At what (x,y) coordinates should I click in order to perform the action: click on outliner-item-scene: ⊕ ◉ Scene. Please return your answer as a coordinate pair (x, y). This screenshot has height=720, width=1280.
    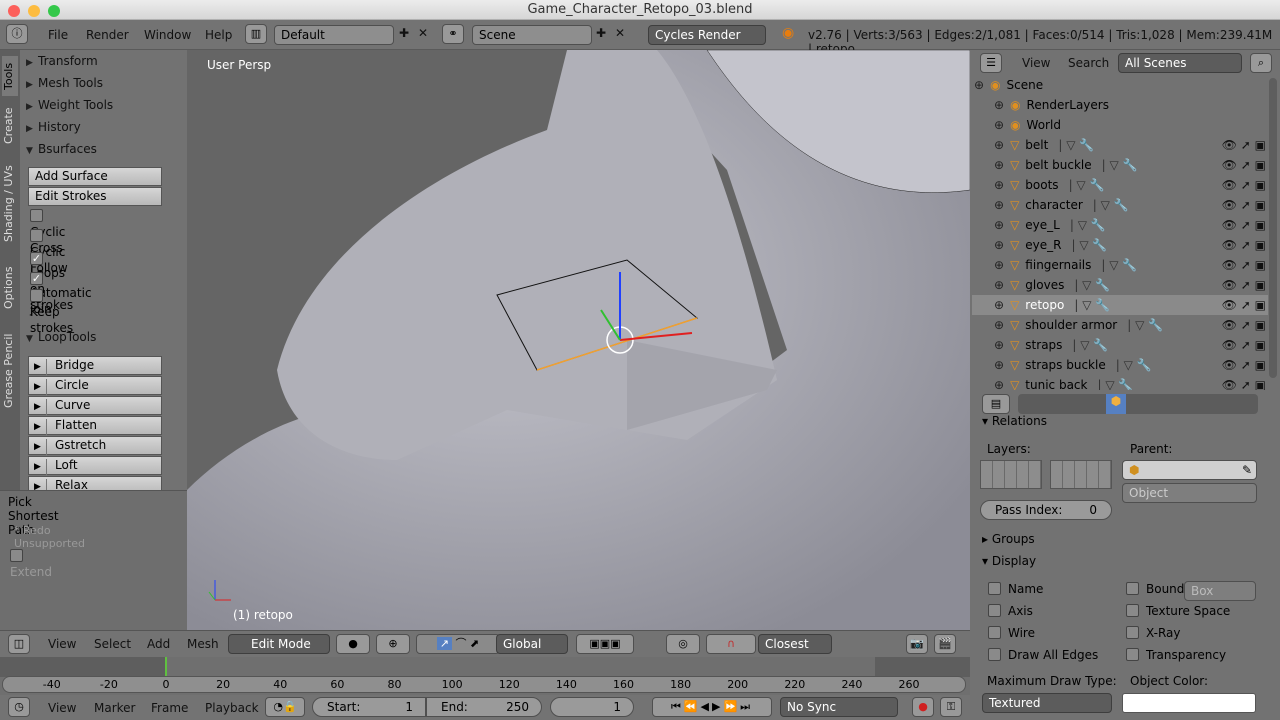
    Looking at the image, I should click on (1120, 85).